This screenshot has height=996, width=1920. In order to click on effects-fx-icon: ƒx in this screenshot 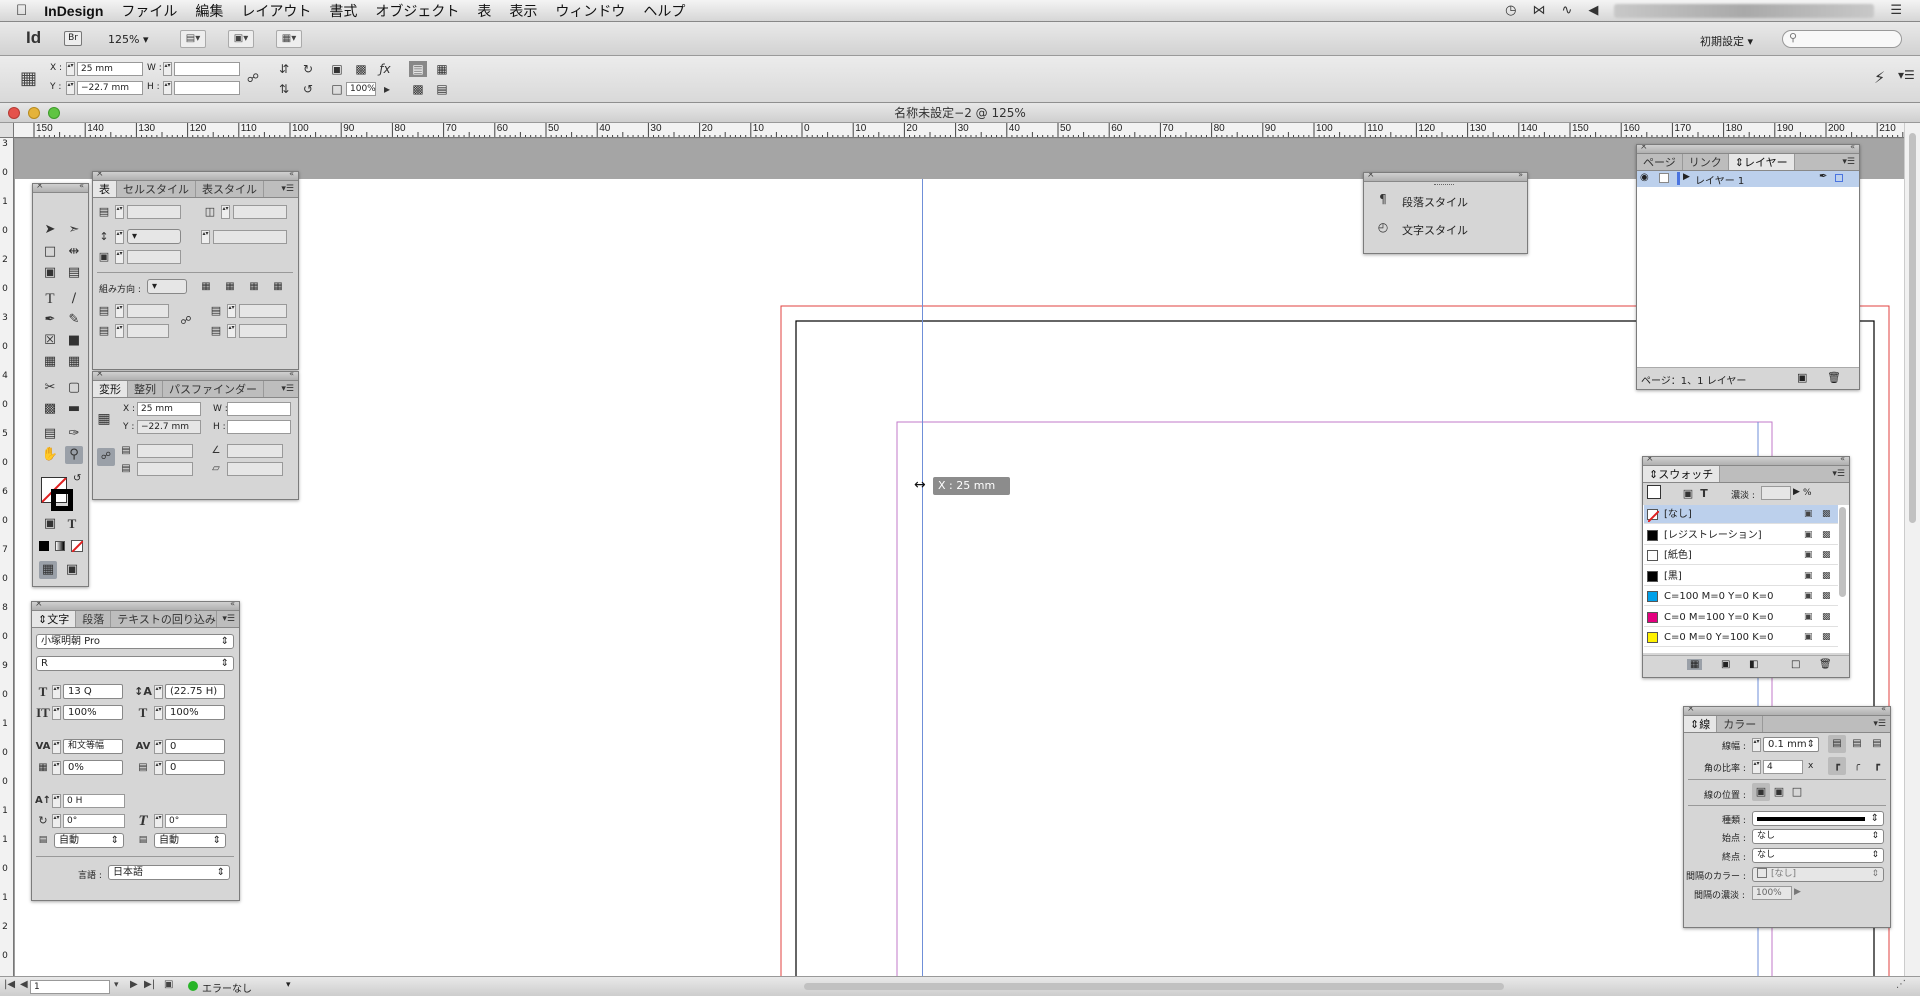, I will do `click(385, 69)`.